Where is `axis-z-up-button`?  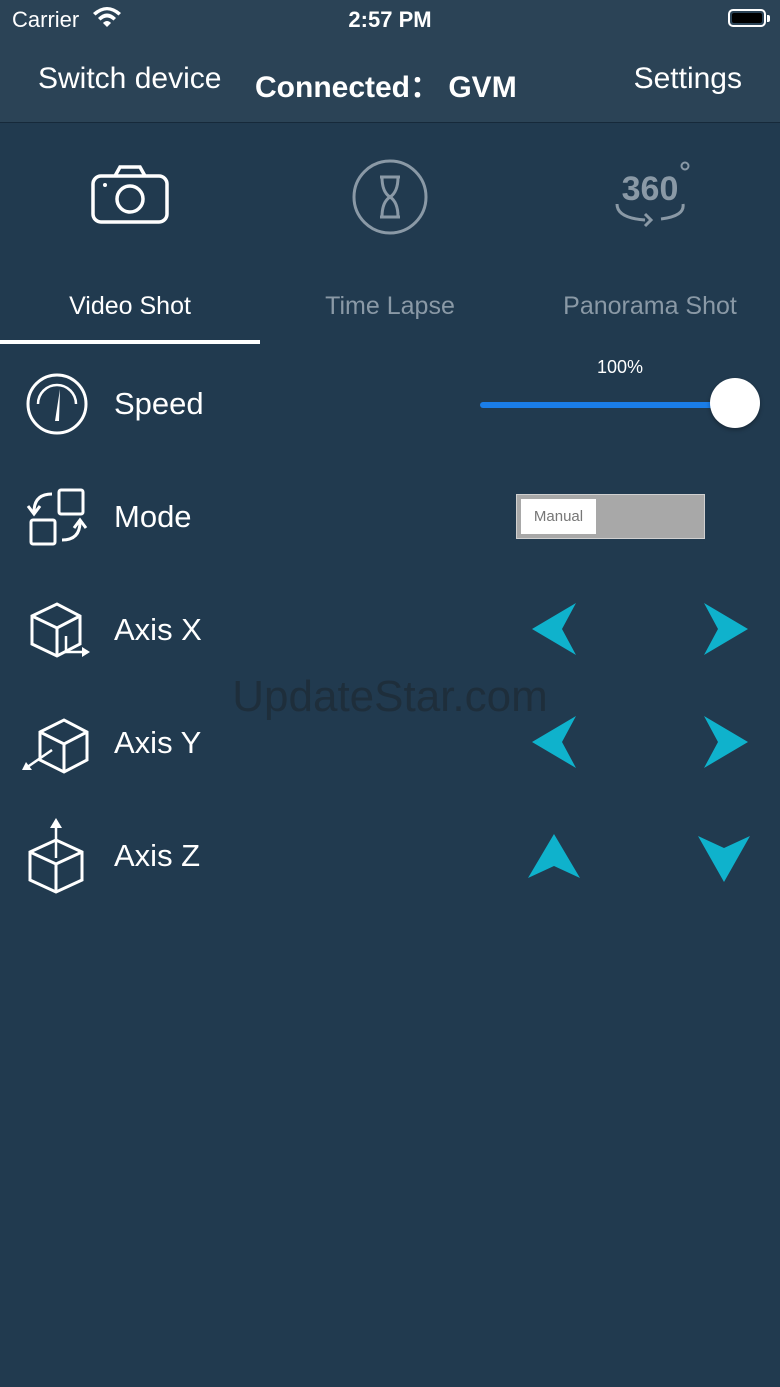 axis-z-up-button is located at coordinates (554, 858).